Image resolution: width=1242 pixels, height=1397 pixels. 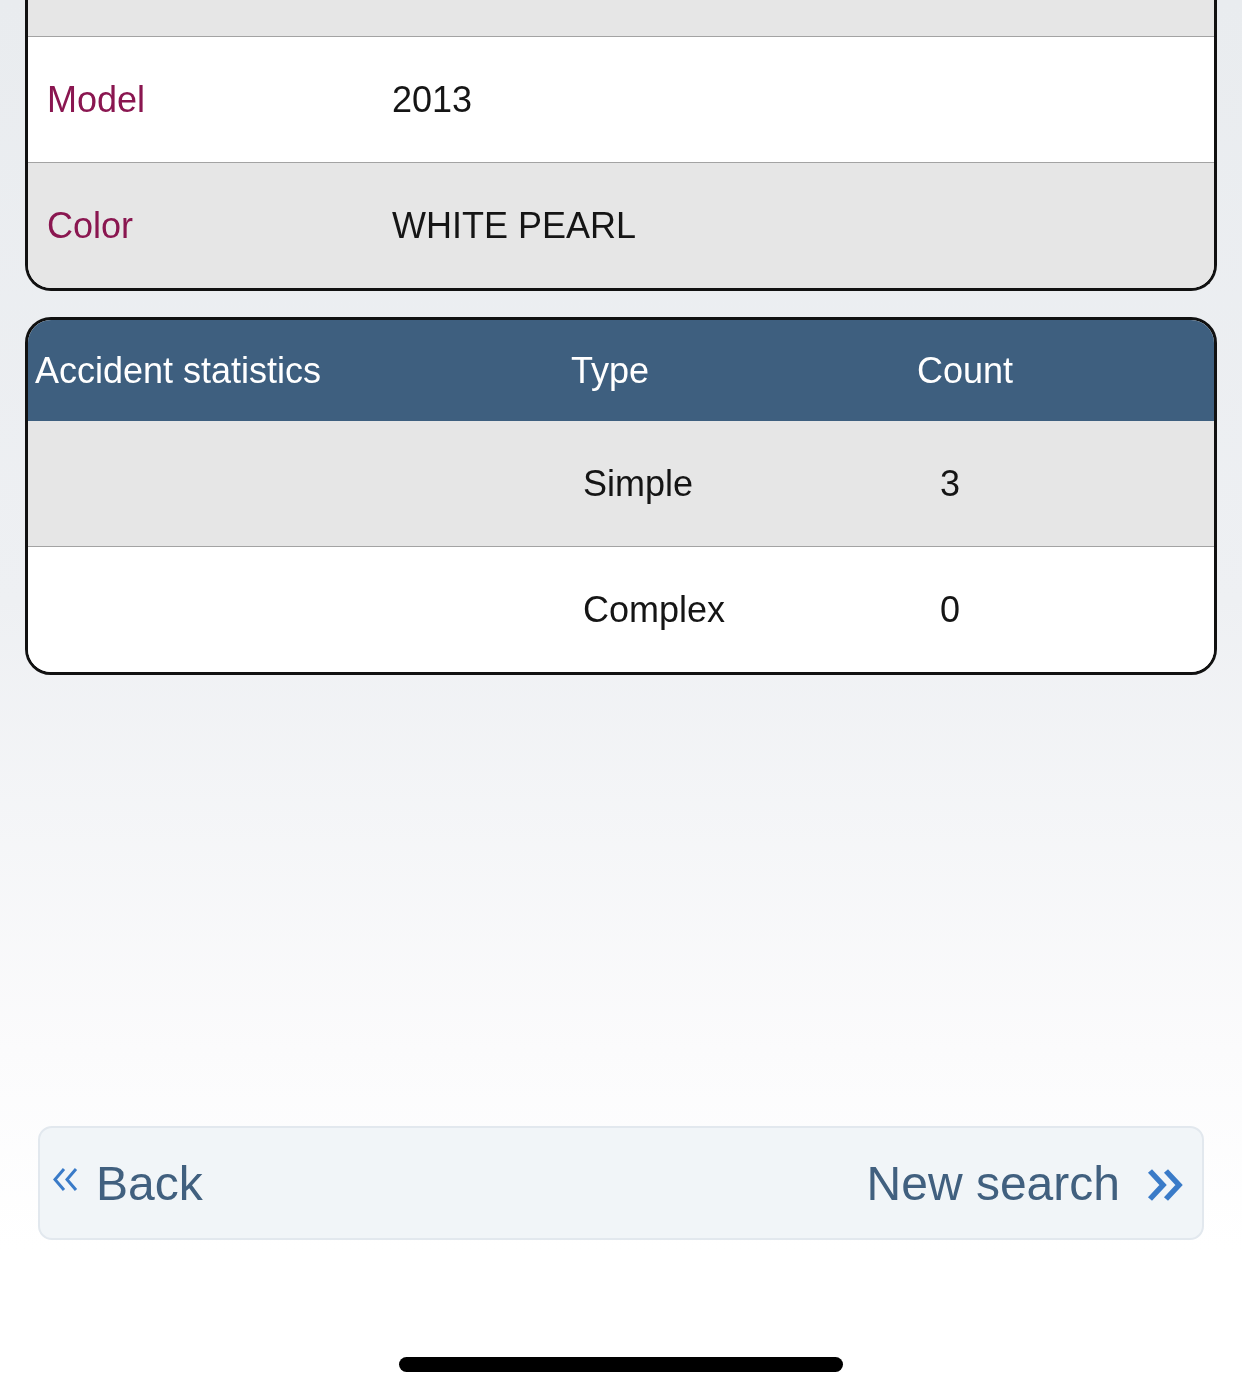 What do you see at coordinates (965, 370) in the screenshot?
I see `column-header: Count` at bounding box center [965, 370].